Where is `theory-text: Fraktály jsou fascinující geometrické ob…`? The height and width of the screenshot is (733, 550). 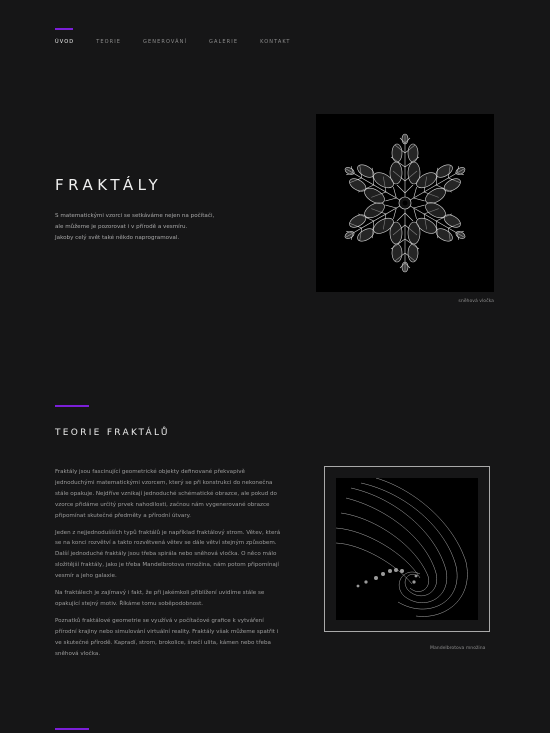 theory-text: Fraktály jsou fascinující geometrické ob… is located at coordinates (169, 566).